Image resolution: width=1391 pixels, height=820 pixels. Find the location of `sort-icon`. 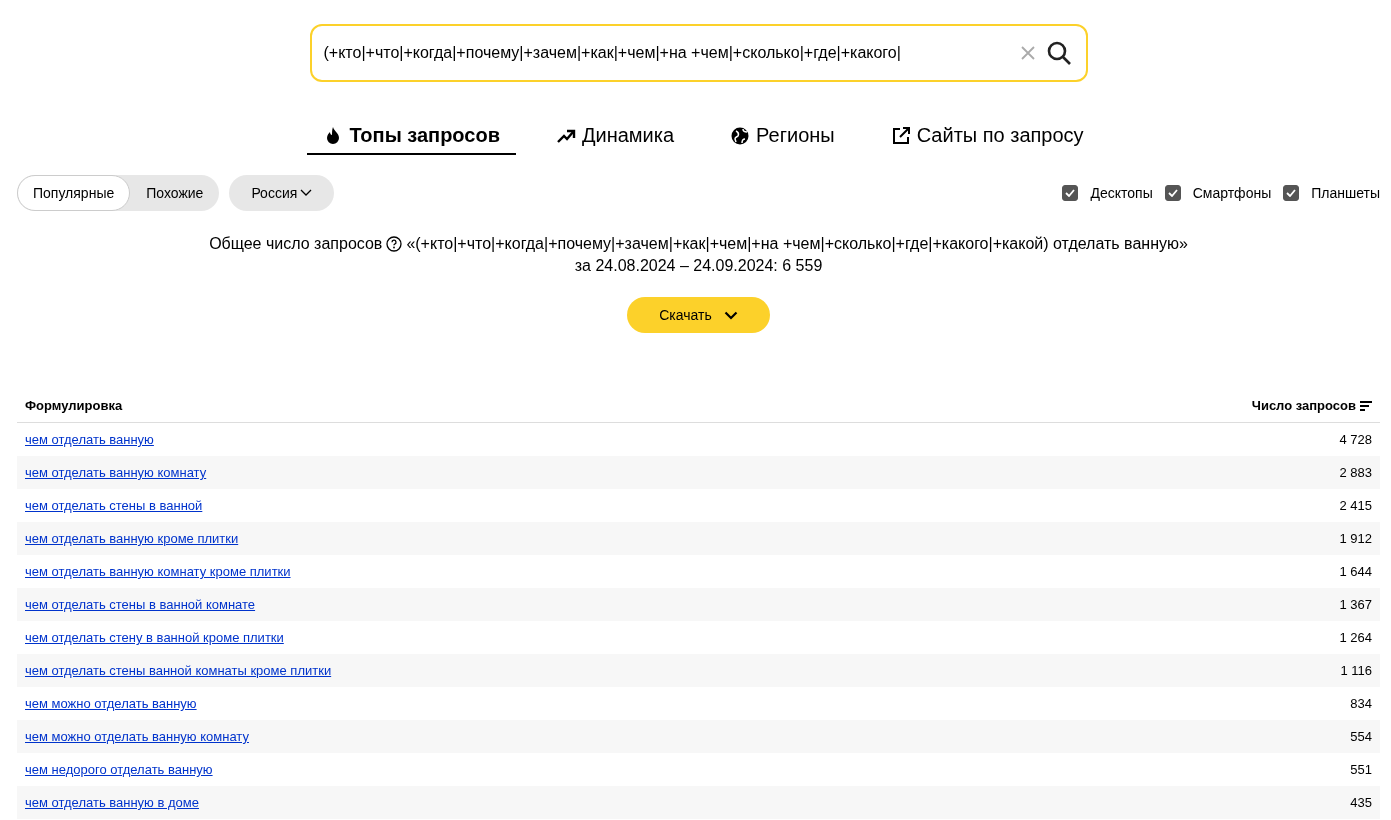

sort-icon is located at coordinates (1366, 405).